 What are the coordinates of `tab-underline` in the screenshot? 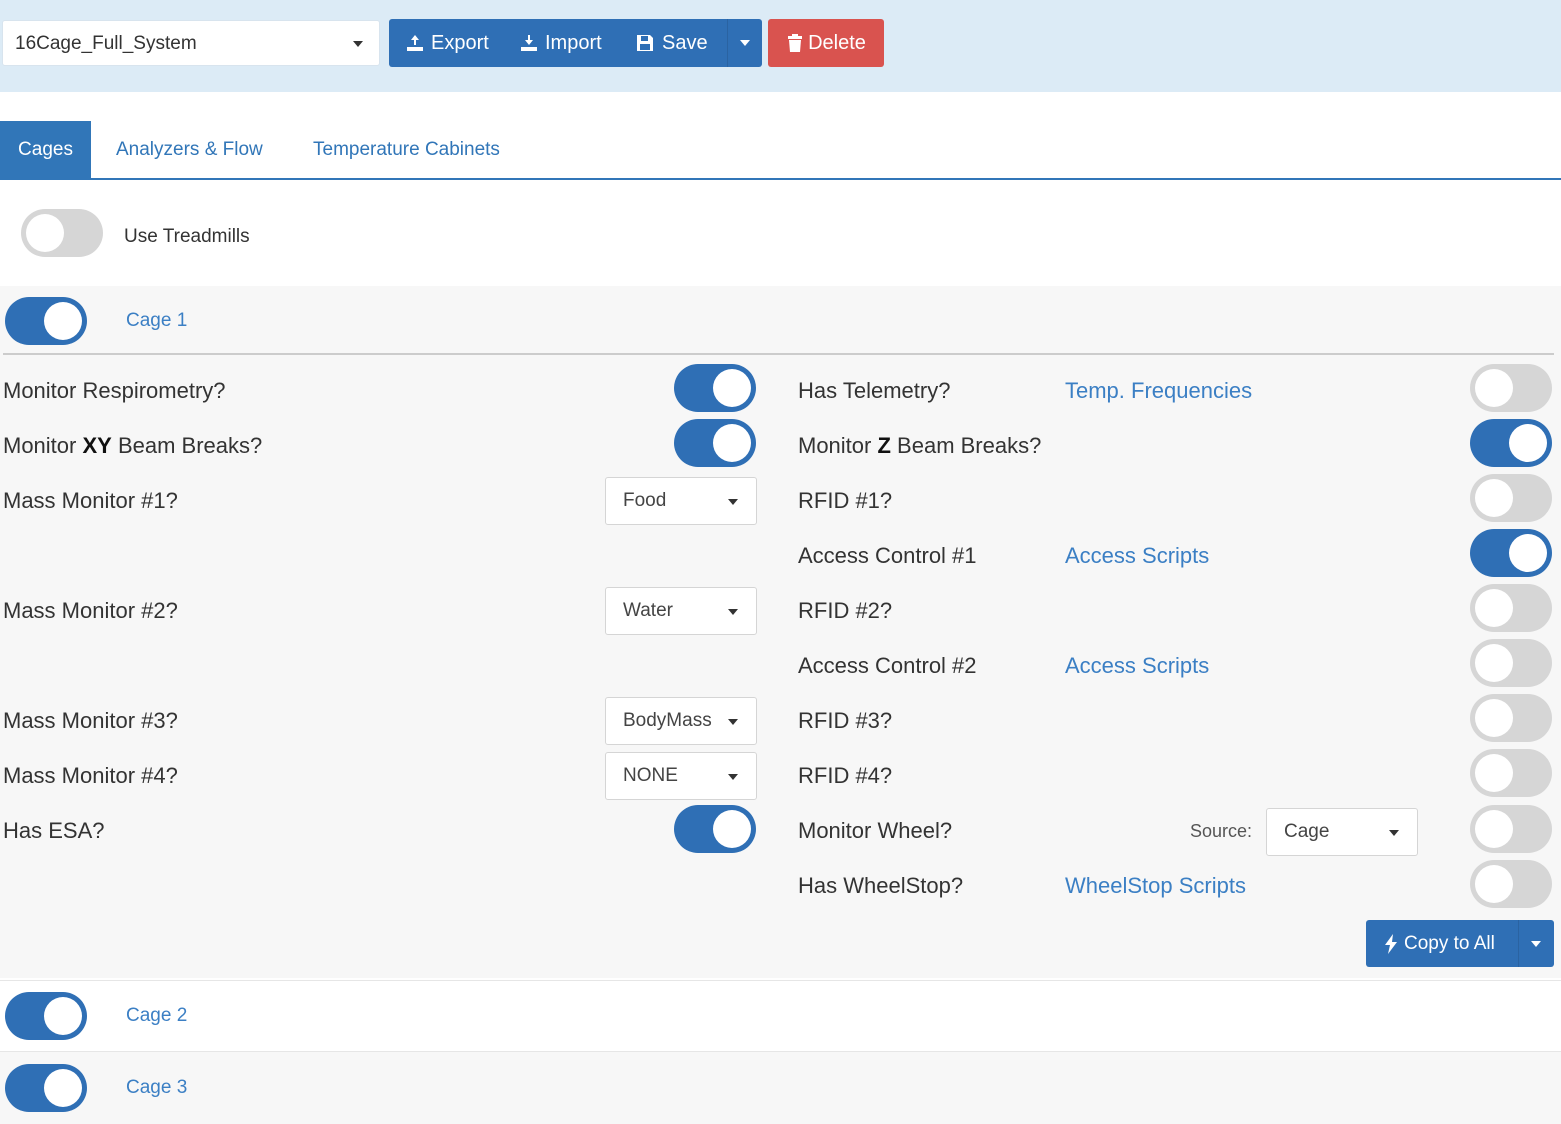 It's located at (780, 179).